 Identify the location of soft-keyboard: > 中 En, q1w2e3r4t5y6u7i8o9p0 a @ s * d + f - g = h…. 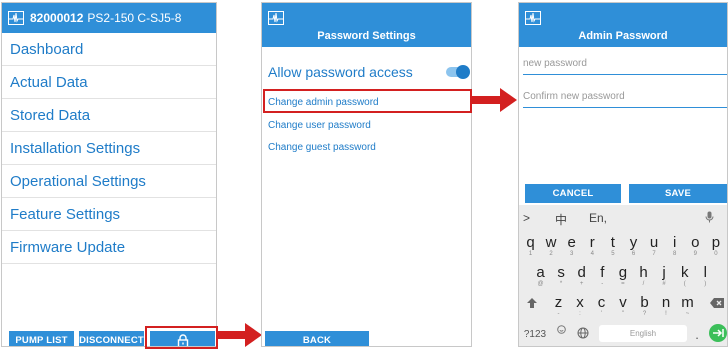
(623, 275).